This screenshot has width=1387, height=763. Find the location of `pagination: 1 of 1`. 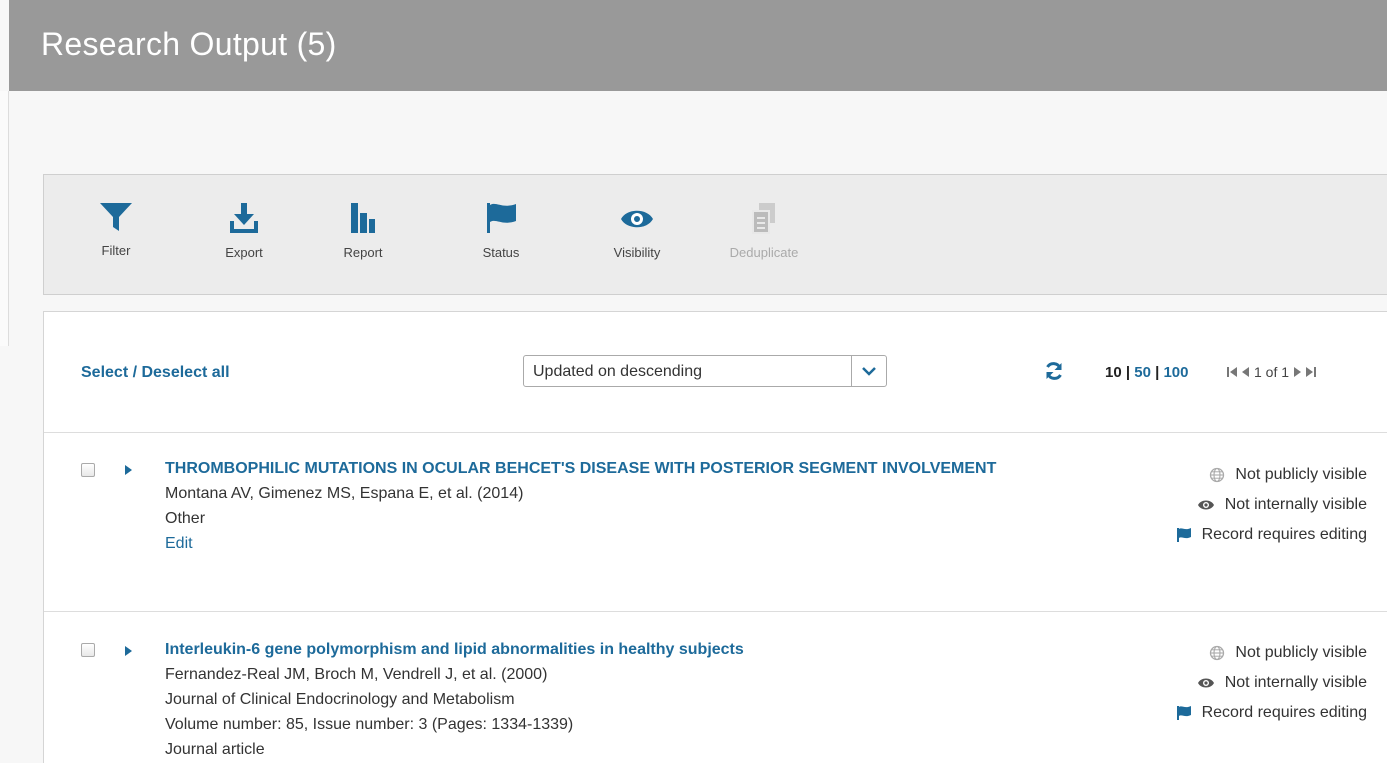

pagination: 1 of 1 is located at coordinates (1272, 372).